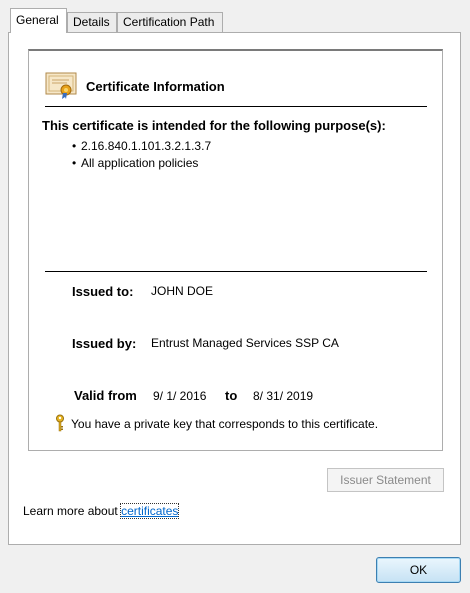 This screenshot has width=470, height=593. Describe the element at coordinates (104, 343) in the screenshot. I see `issued-by-label: Issued by:` at that location.